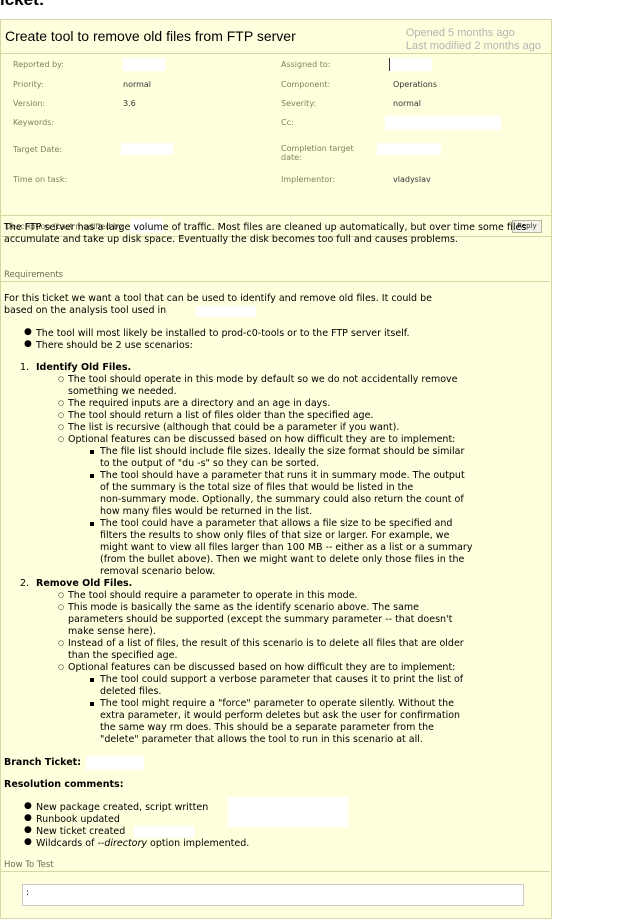 The width and height of the screenshot is (640, 919). Describe the element at coordinates (84, 367) in the screenshot. I see `scenario-1-title: Identify Old Files.` at that location.